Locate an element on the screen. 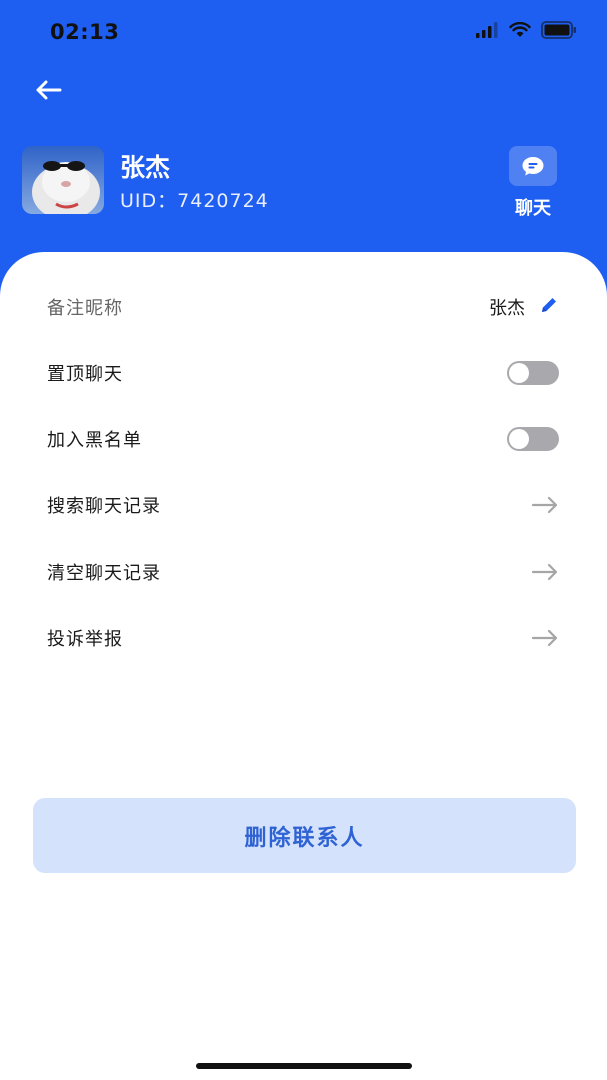  report-label: 投诉举报 is located at coordinates (85, 639).